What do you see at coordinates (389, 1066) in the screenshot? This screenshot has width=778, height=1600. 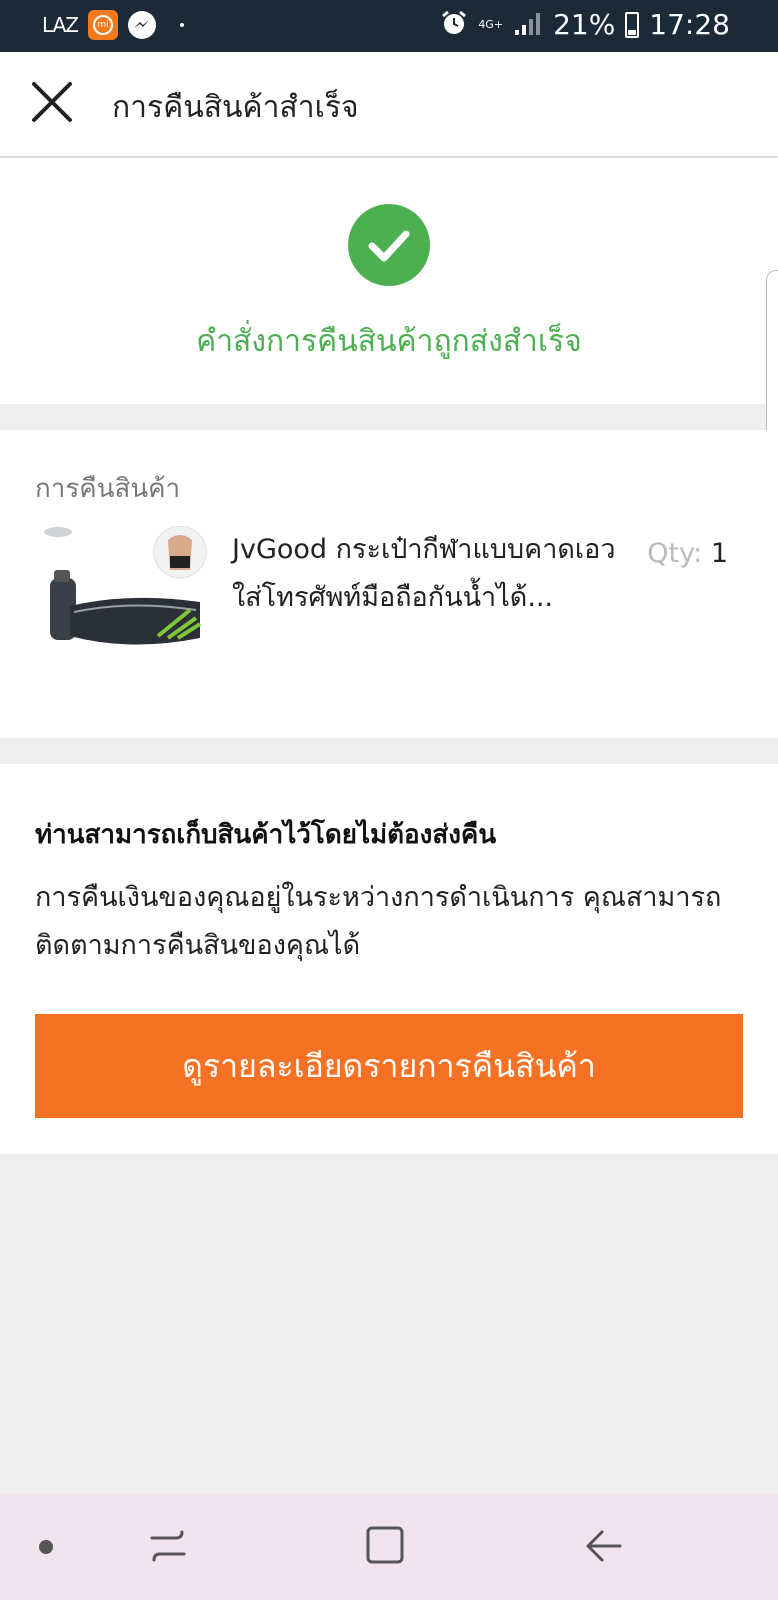 I see `view-return-details-button: ดูรายละเอียดรายการคืนสินค้า` at bounding box center [389, 1066].